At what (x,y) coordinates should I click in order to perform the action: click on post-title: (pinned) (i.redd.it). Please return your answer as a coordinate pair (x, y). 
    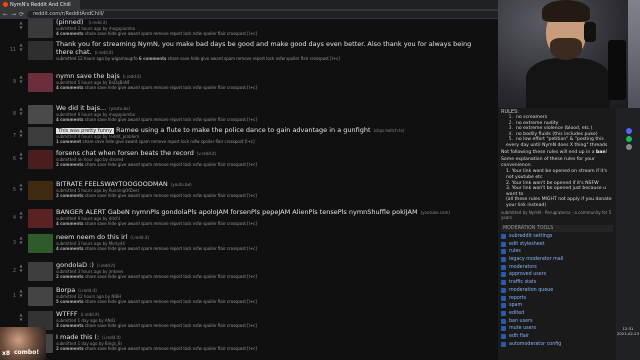
    Looking at the image, I should click on (81, 22).